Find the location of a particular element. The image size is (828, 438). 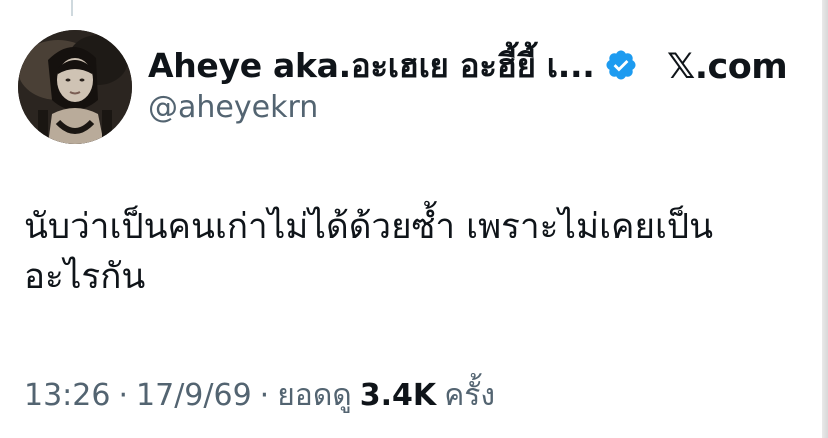

views-label: ยอดดู is located at coordinates (314, 395).